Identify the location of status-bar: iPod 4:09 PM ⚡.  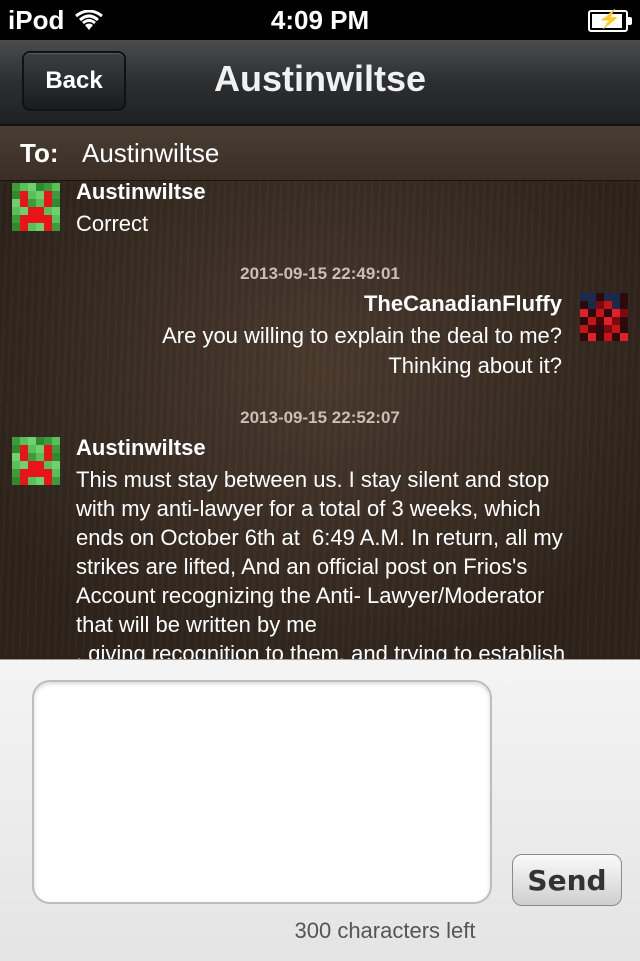
(320, 20).